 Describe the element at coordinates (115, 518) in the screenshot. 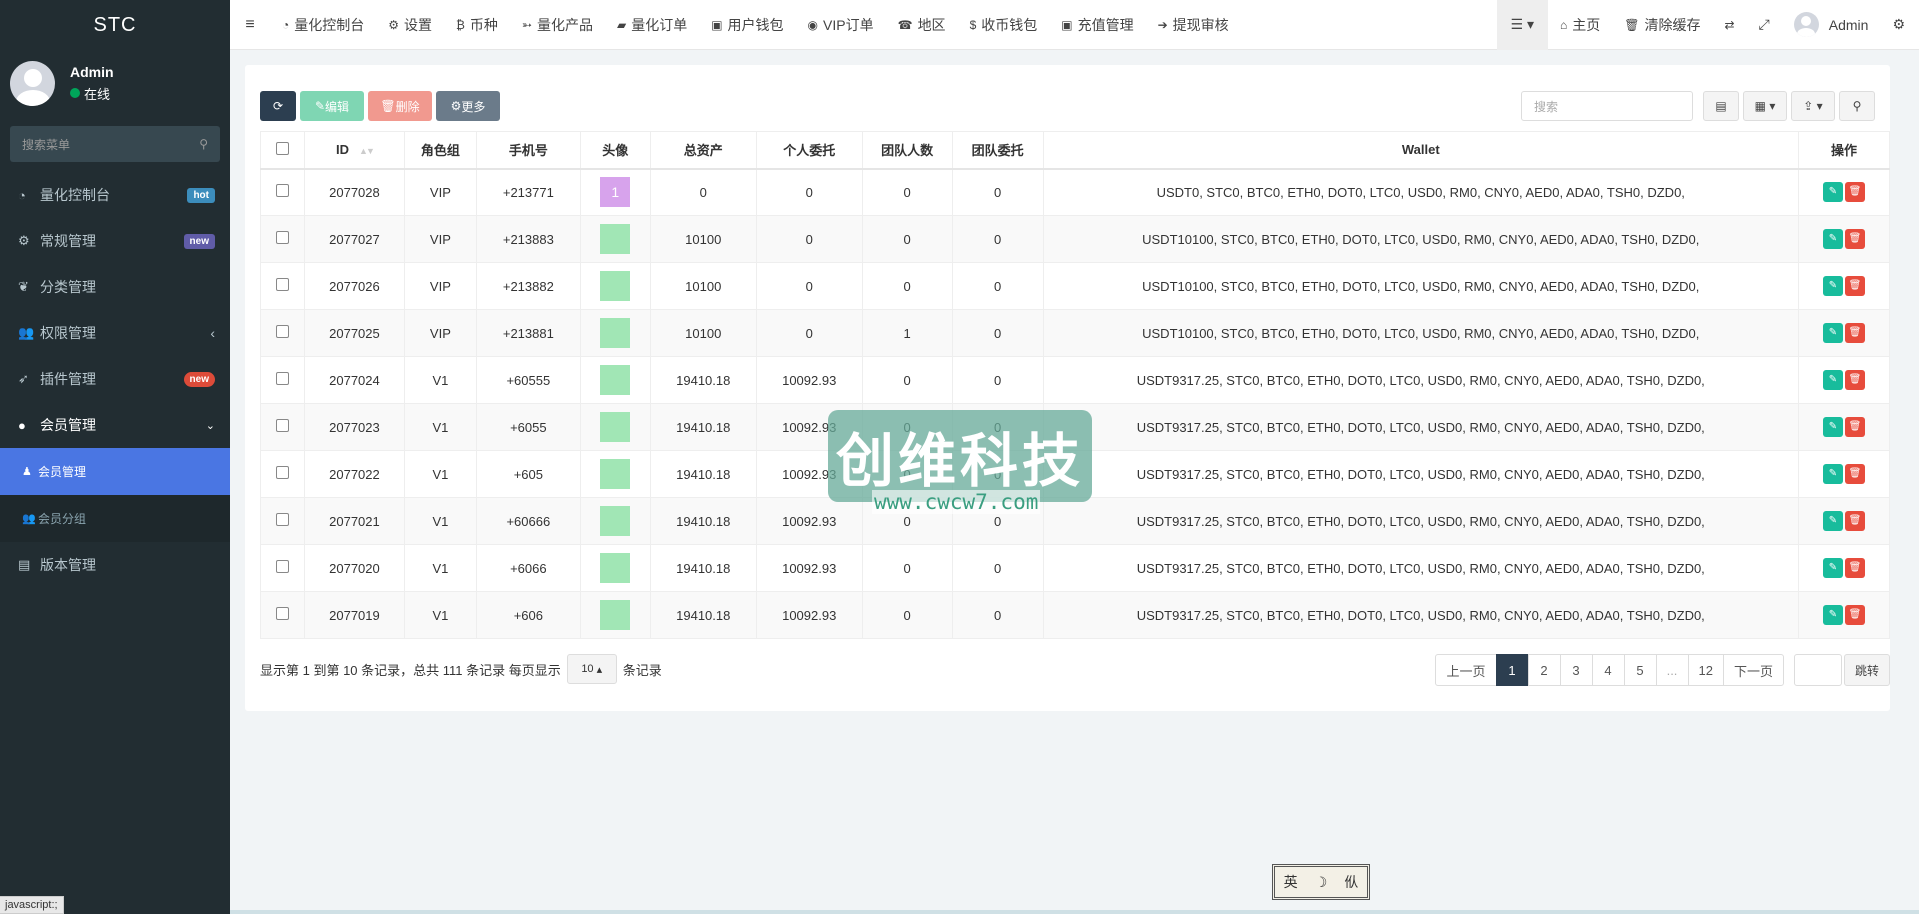

I see `sidebar-subitem-member-group: 👥 会员分组` at that location.